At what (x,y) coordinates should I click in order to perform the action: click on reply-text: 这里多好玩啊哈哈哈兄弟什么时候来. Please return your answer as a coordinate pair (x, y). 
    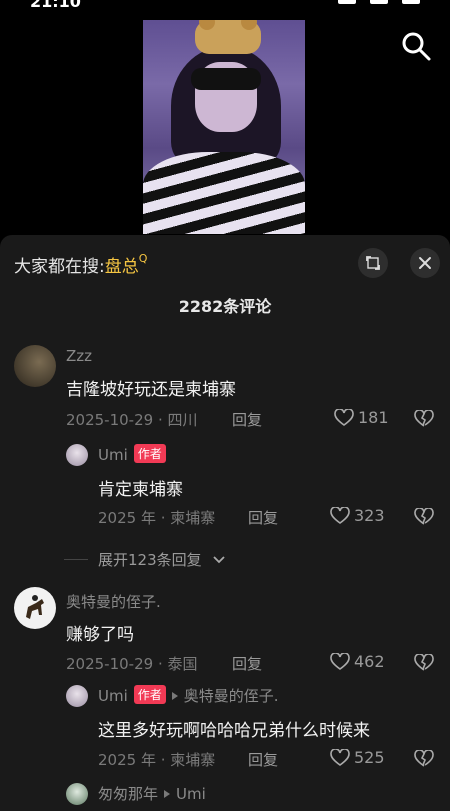
    Looking at the image, I should click on (234, 731).